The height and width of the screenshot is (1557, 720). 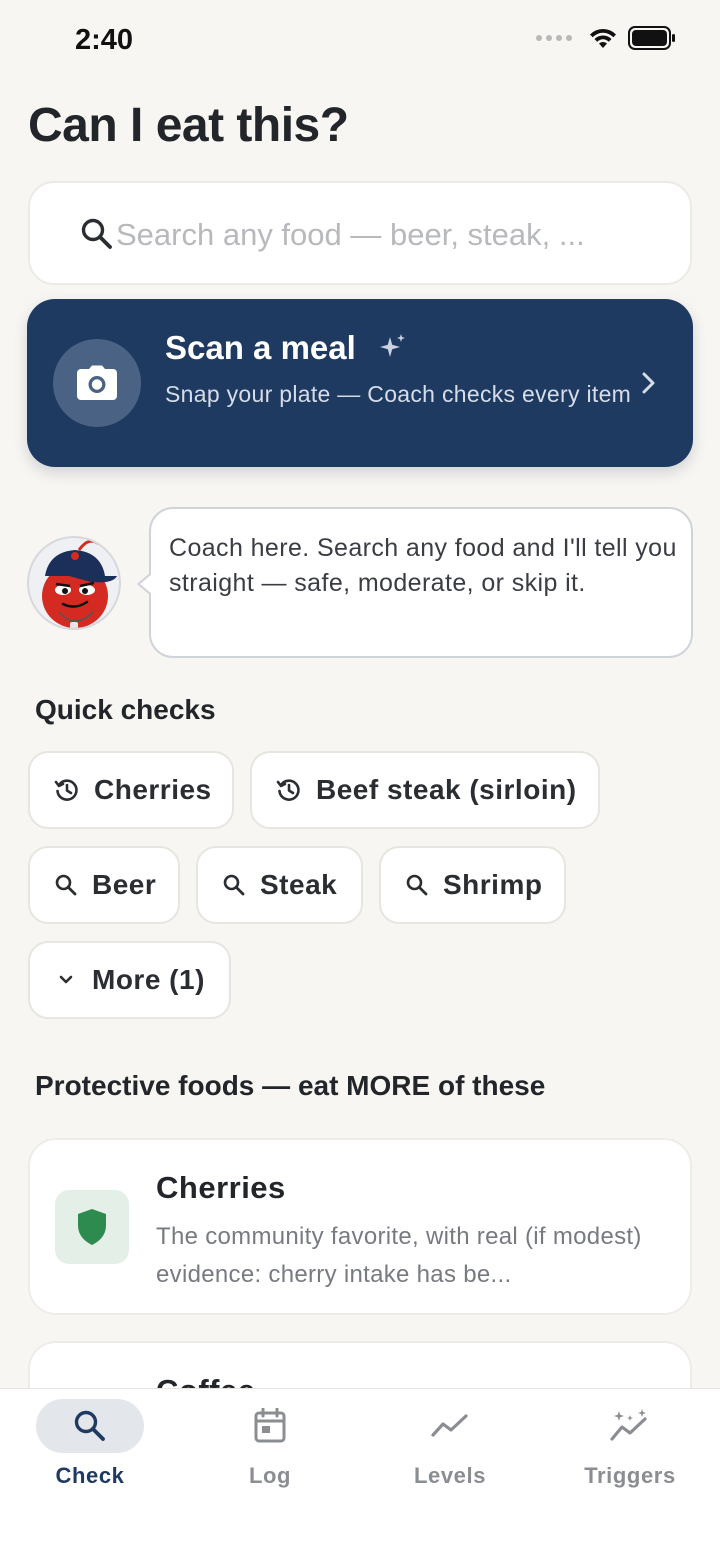 I want to click on trend-line-icon, so click(x=449, y=1425).